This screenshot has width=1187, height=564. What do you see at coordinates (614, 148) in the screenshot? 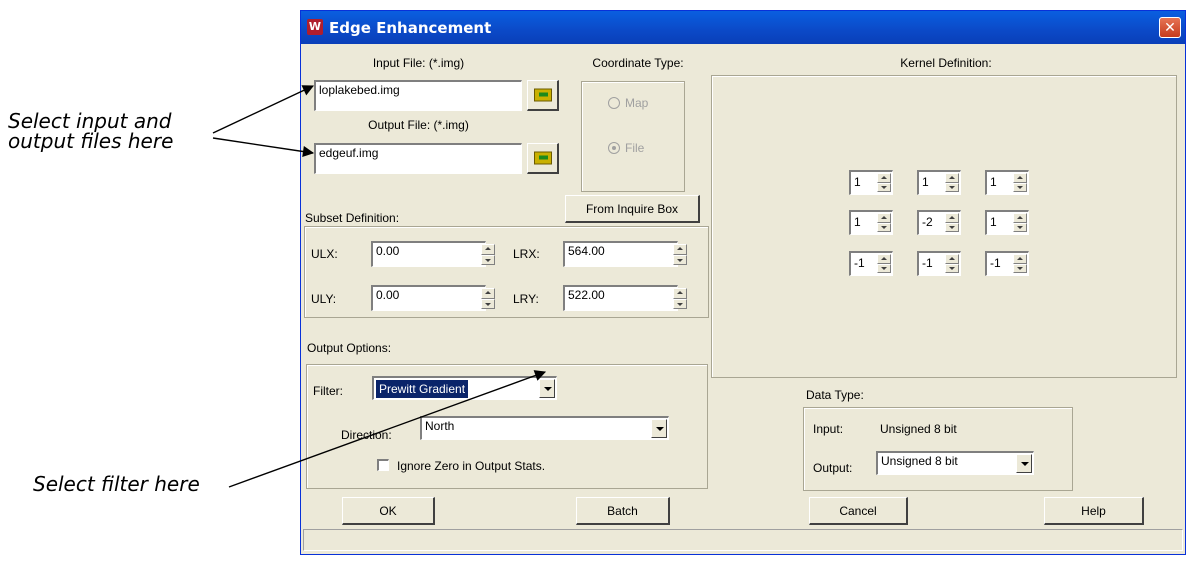
I see `coordinate-file-radio` at bounding box center [614, 148].